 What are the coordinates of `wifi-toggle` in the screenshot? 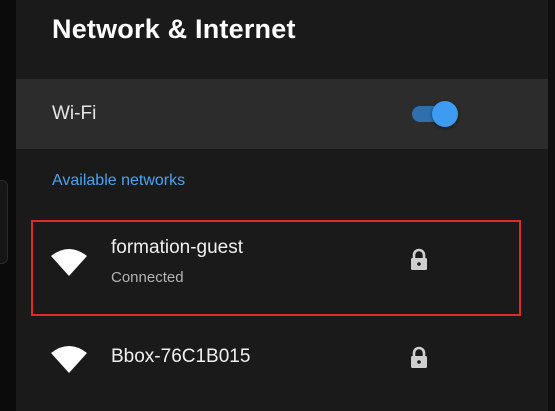 It's located at (436, 114).